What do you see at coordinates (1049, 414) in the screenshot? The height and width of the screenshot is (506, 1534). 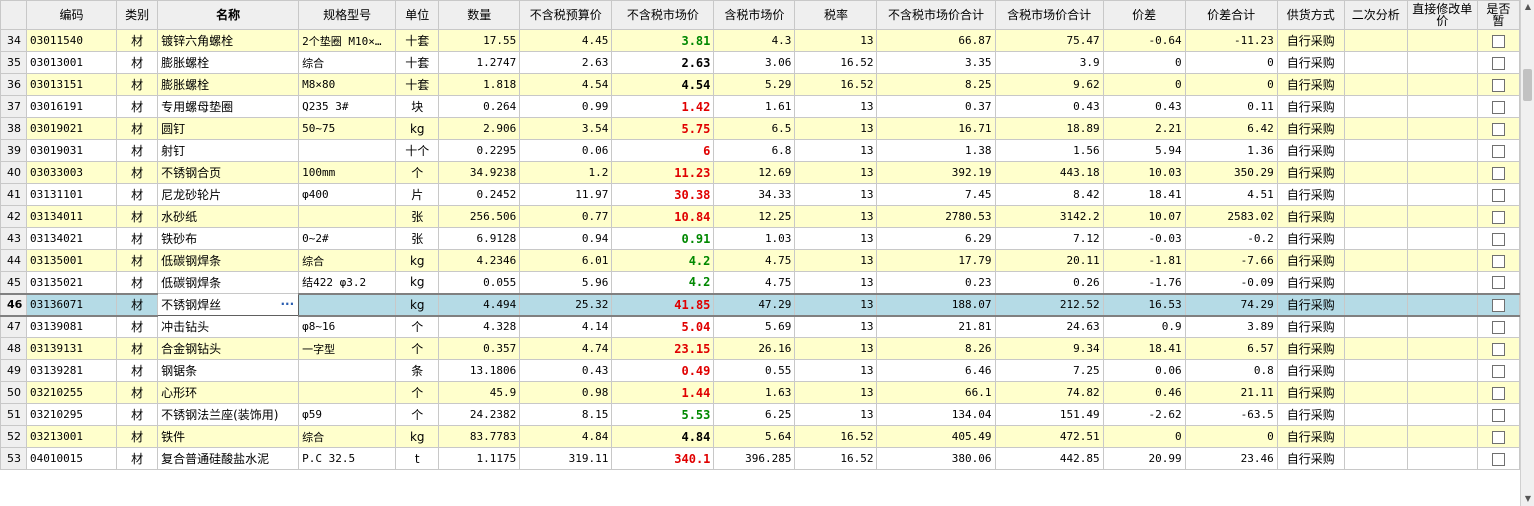 I see `totalinc-cell: 151.49` at bounding box center [1049, 414].